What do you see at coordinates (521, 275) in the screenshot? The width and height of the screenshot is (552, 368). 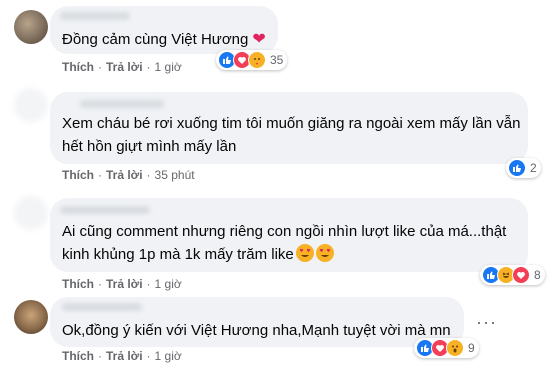 I see `love-icon` at bounding box center [521, 275].